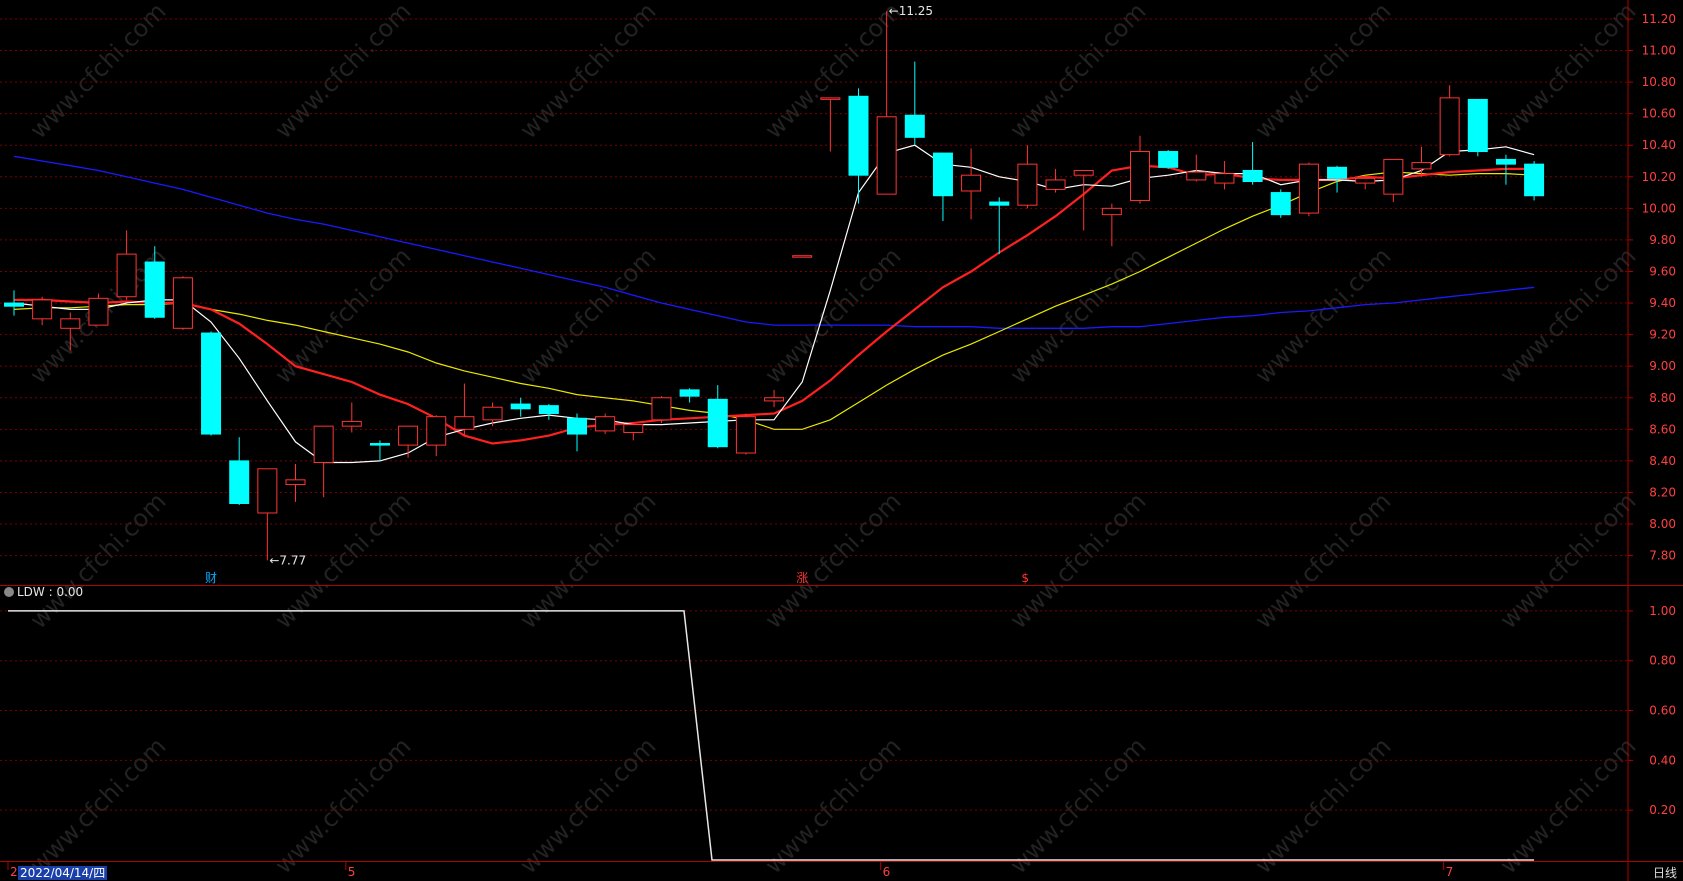 The image size is (1683, 881). Describe the element at coordinates (1665, 873) in the screenshot. I see `period-button: 日线` at that location.